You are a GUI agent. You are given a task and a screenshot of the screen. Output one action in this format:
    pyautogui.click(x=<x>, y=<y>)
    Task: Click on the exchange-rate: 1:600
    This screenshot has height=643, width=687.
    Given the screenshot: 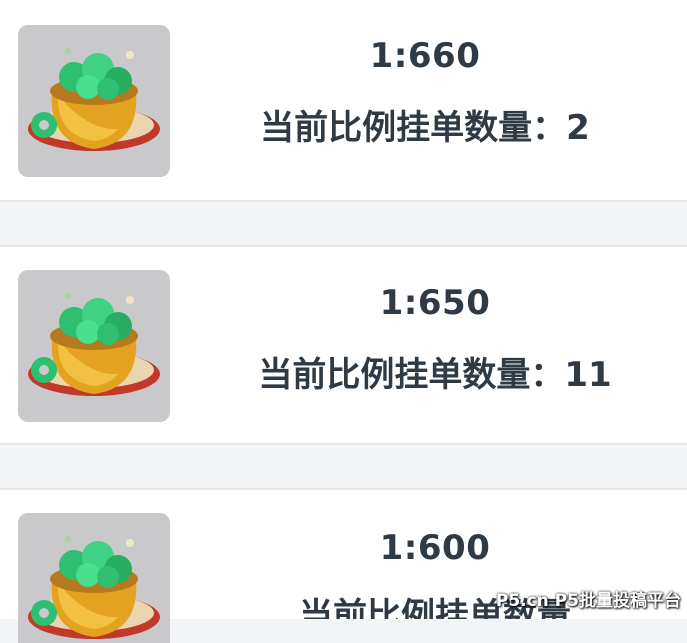 What is the action you would take?
    pyautogui.click(x=435, y=548)
    